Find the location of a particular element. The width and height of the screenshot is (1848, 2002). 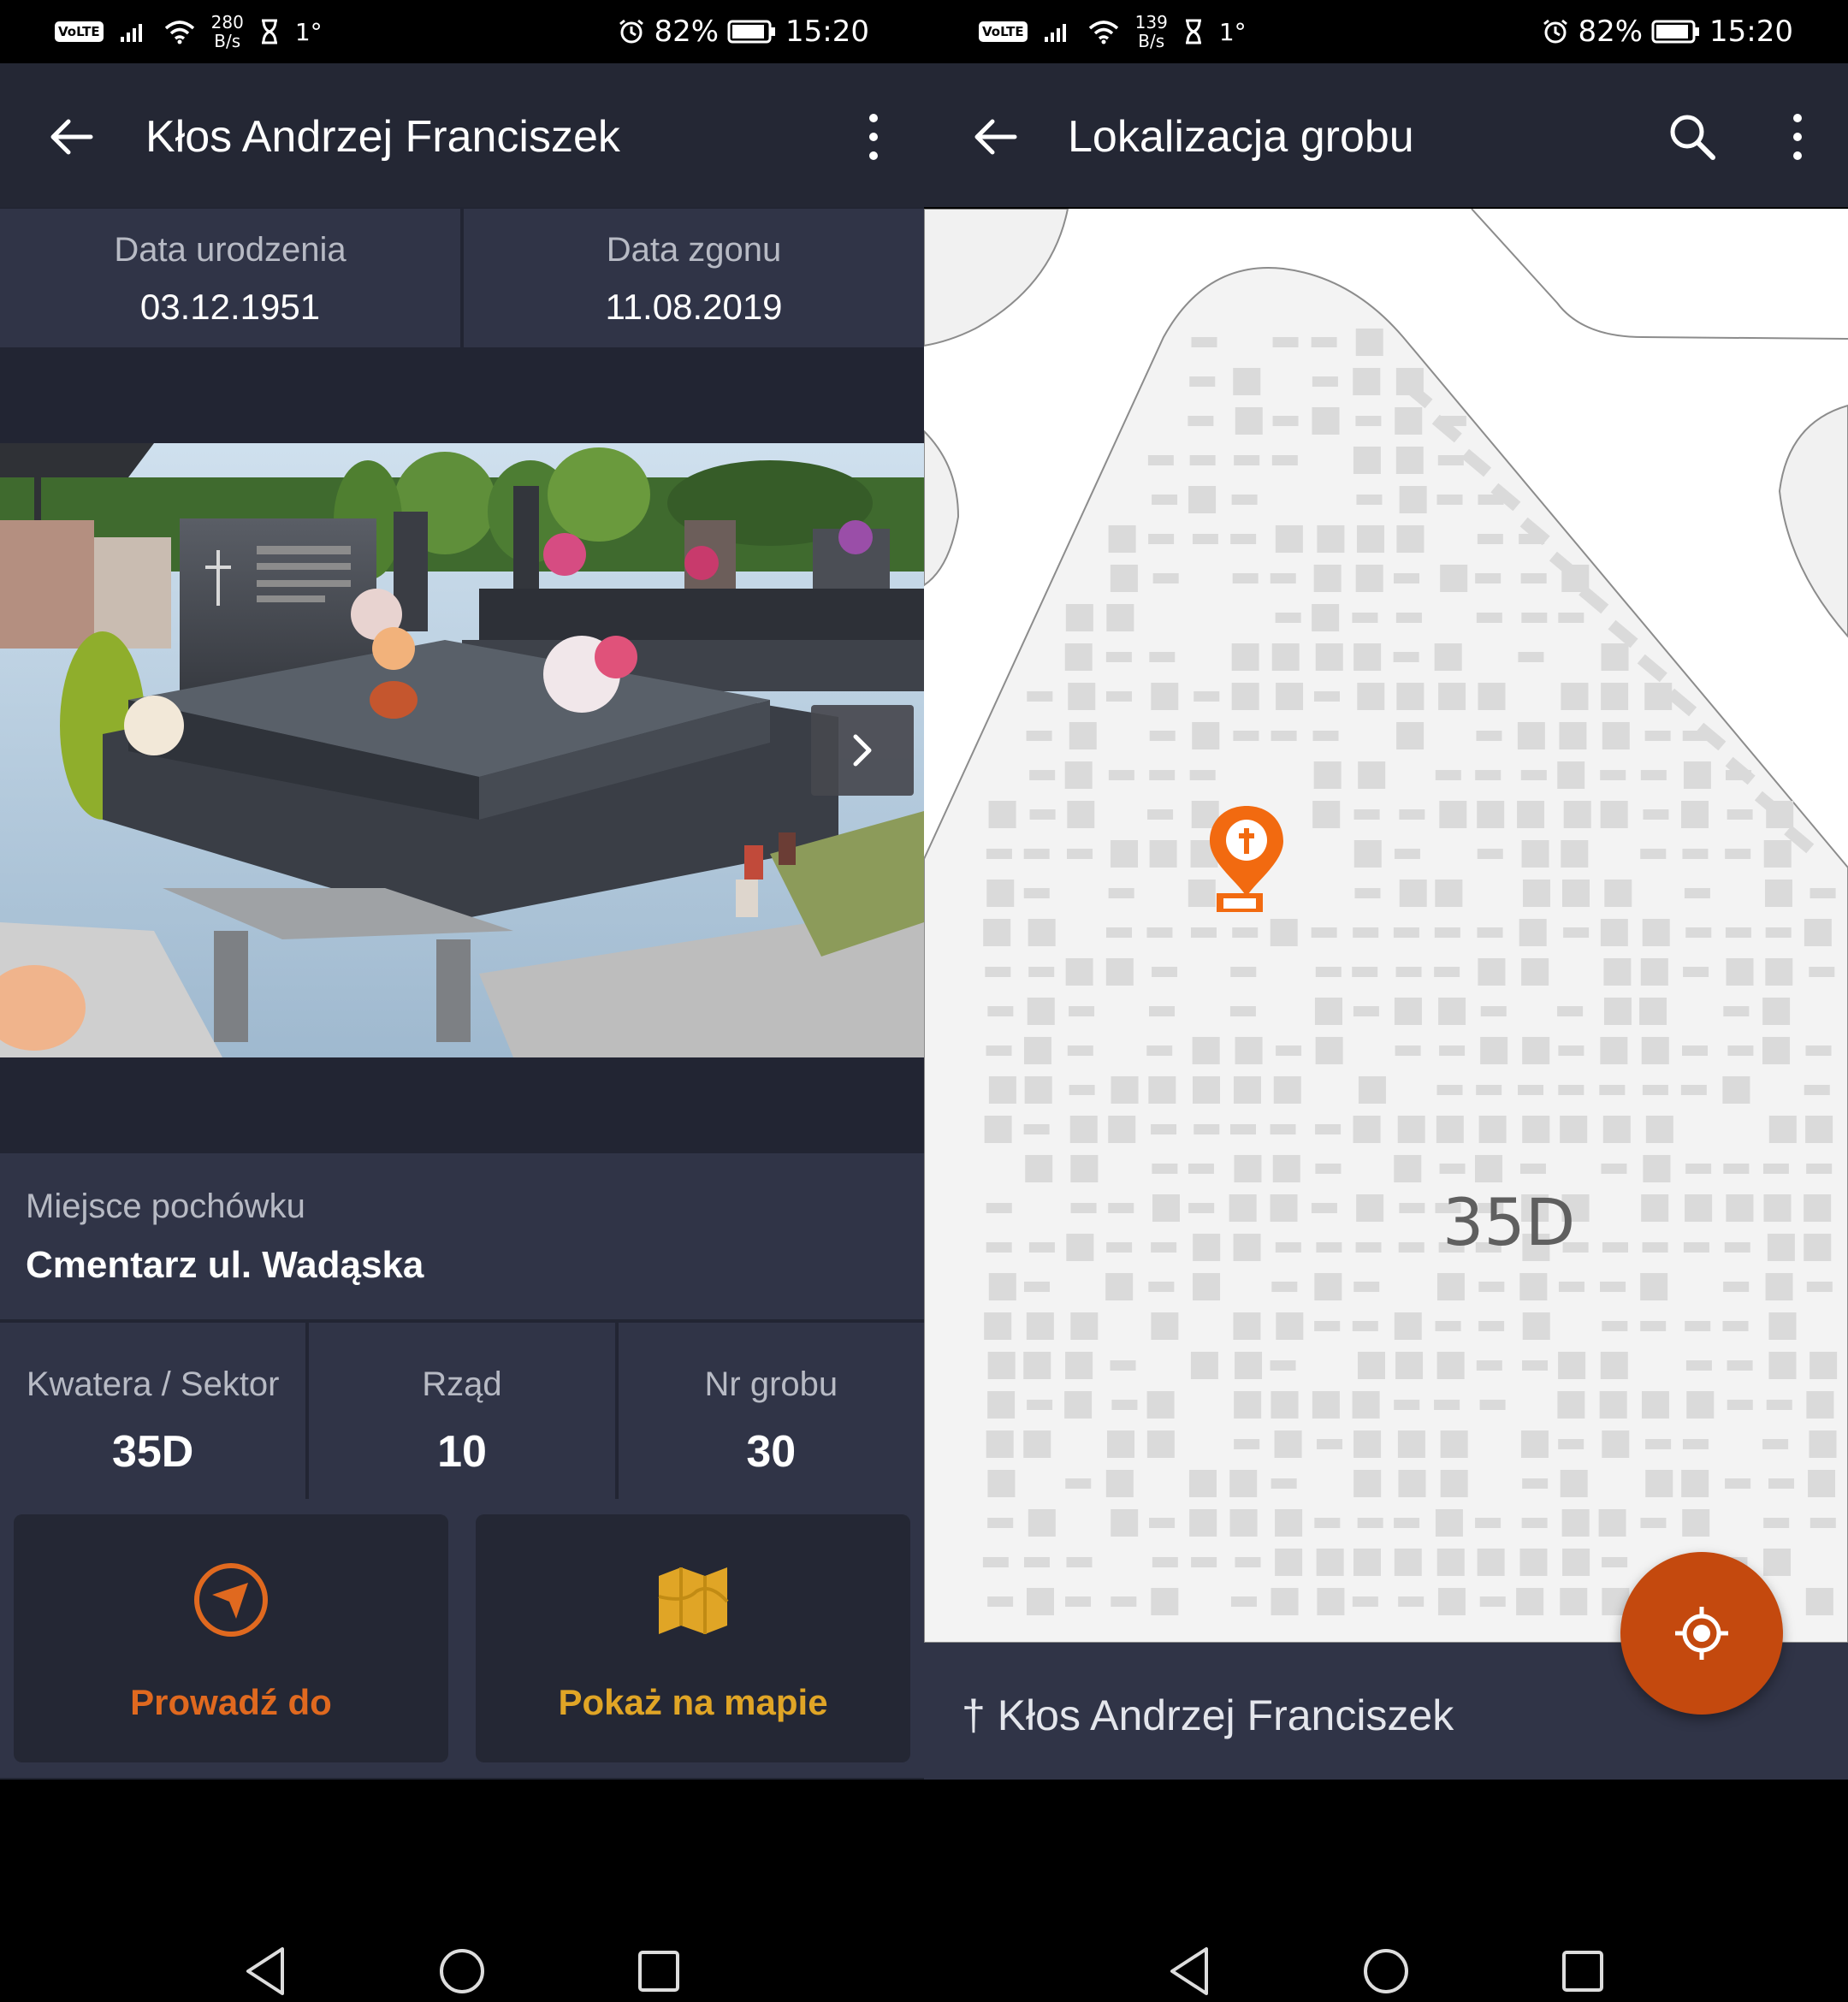

navigate-to-button: Prowadź do is located at coordinates (231, 1638).